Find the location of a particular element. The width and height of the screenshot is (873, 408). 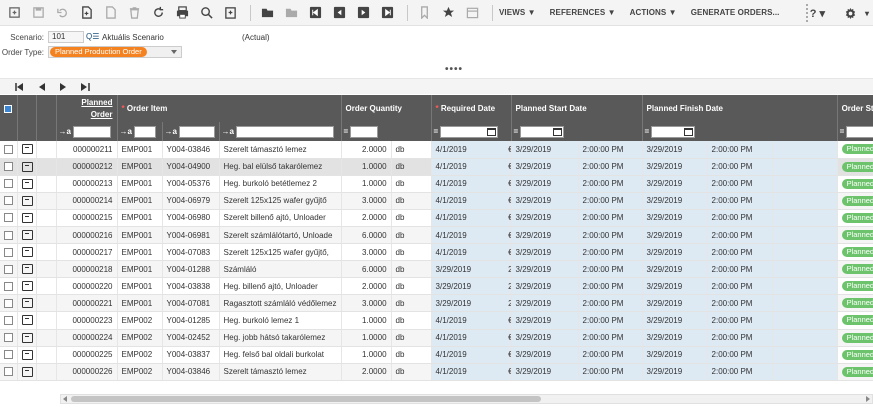

save-icon is located at coordinates (38, 13).